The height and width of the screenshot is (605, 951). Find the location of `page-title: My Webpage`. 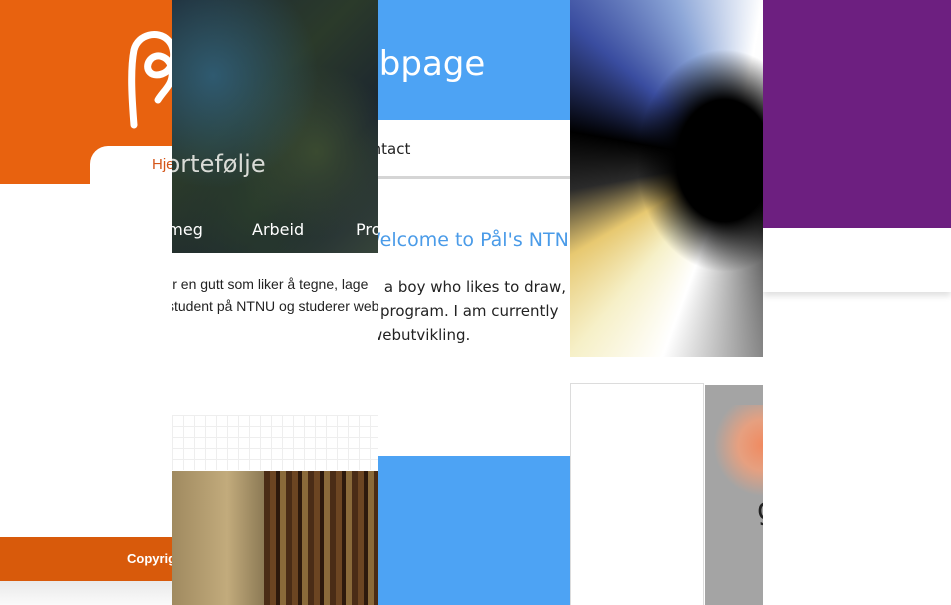

page-title: My Webpage is located at coordinates (432, 64).